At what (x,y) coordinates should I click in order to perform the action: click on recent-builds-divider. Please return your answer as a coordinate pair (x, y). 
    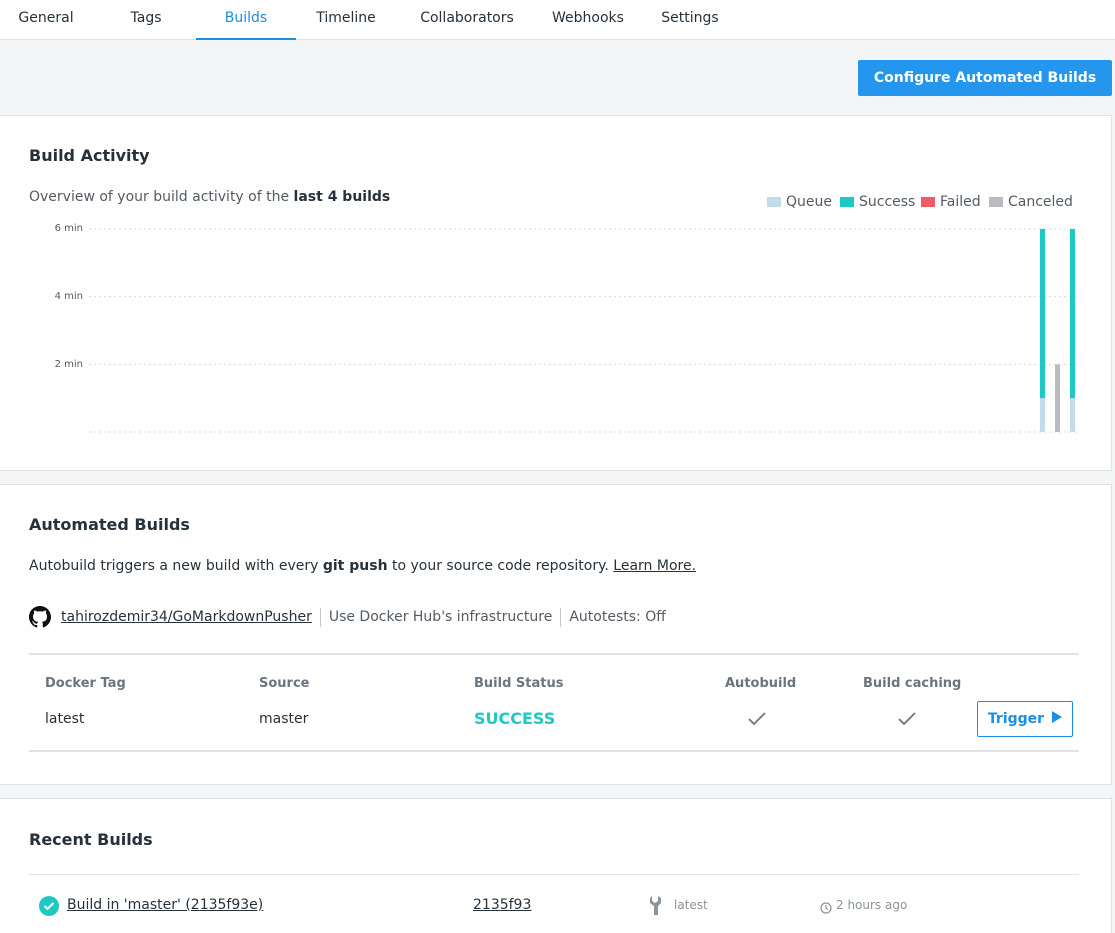
    Looking at the image, I should click on (554, 874).